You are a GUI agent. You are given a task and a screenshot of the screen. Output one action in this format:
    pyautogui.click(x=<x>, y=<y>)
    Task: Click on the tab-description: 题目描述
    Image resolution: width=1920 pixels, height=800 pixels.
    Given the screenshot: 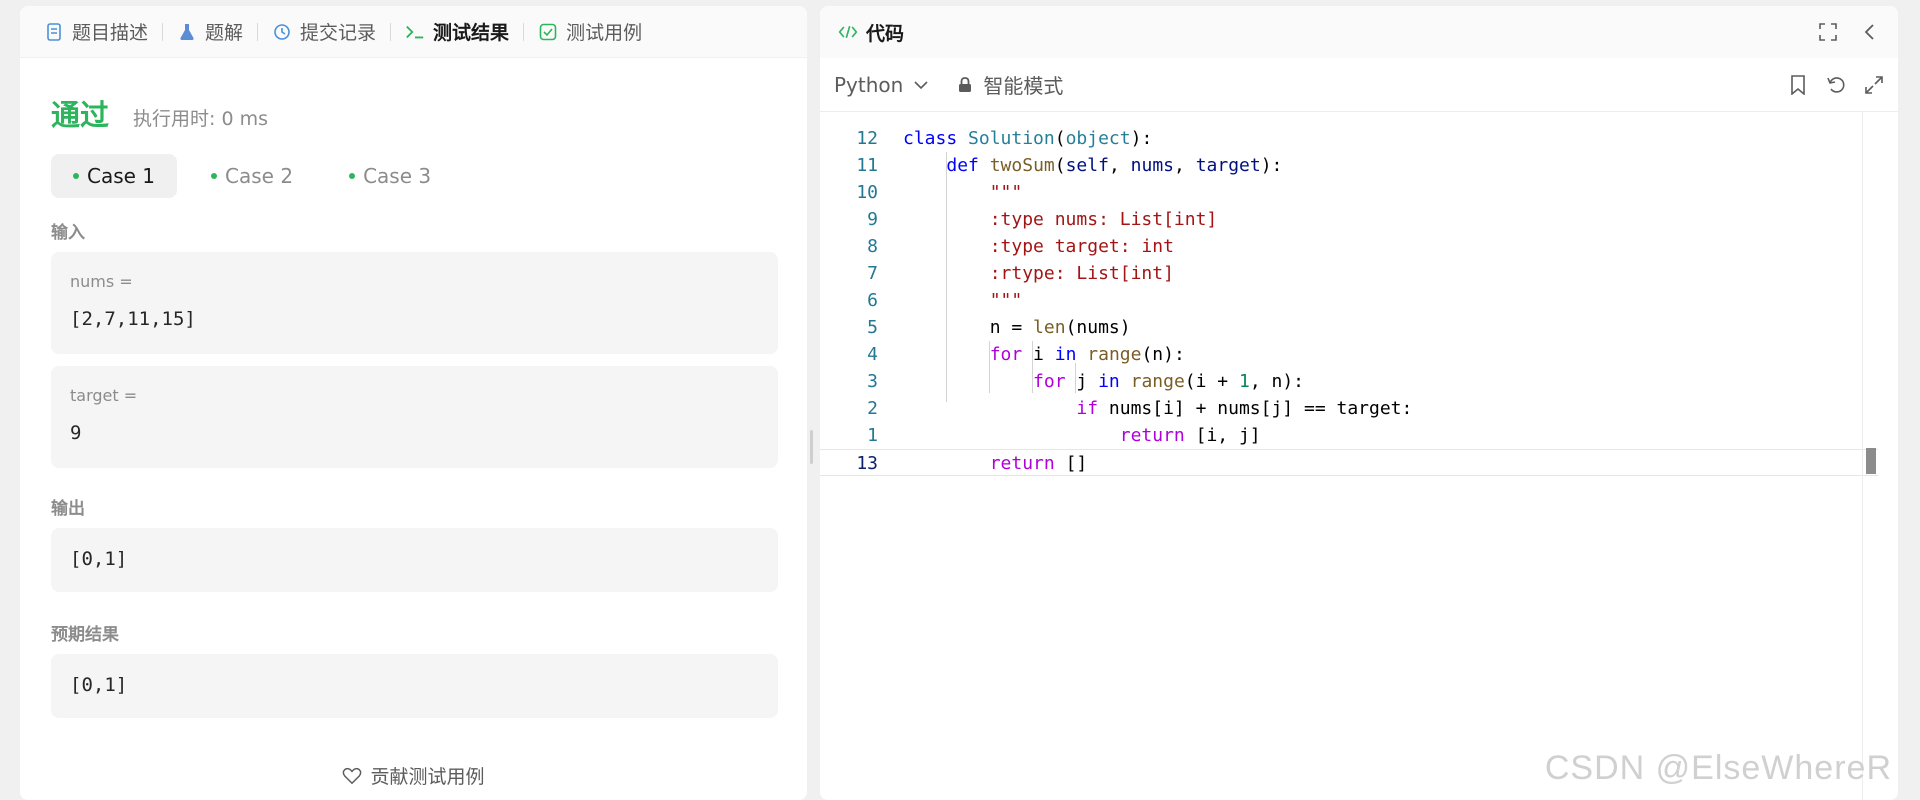 What is the action you would take?
    pyautogui.click(x=96, y=32)
    